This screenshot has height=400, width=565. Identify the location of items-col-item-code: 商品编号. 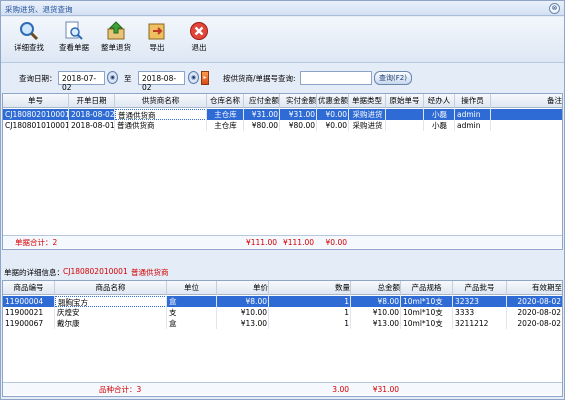
(29, 288).